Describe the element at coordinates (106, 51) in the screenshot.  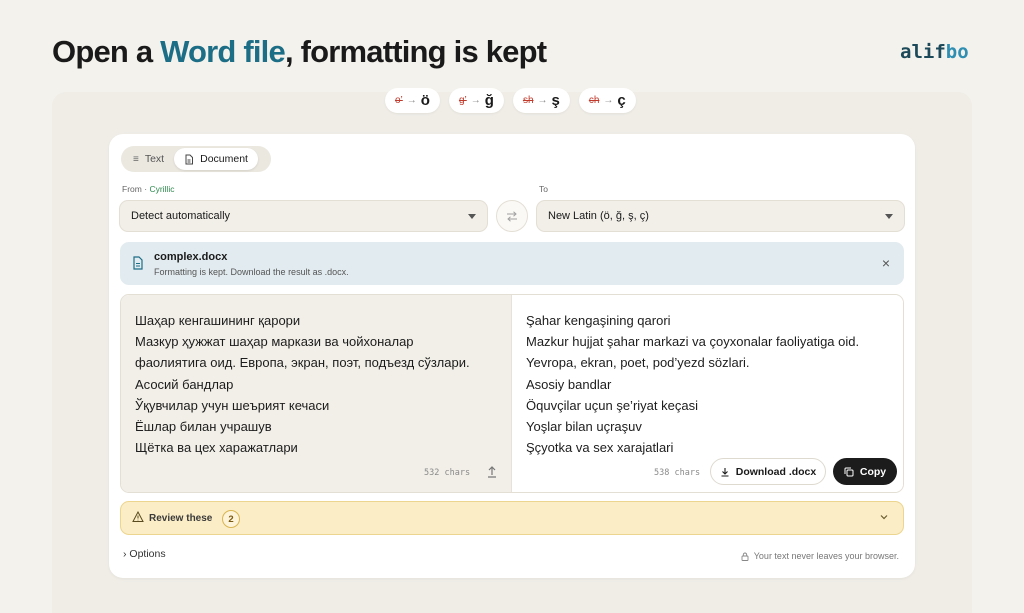
I see `headline-part1: Open a` at that location.